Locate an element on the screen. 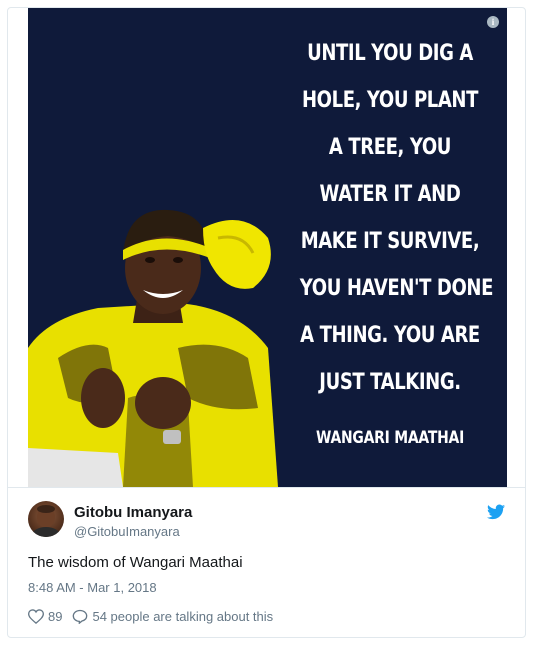 Image resolution: width=534 pixels, height=646 pixels. quote-author: WANGARI MAATHAI is located at coordinates (390, 438).